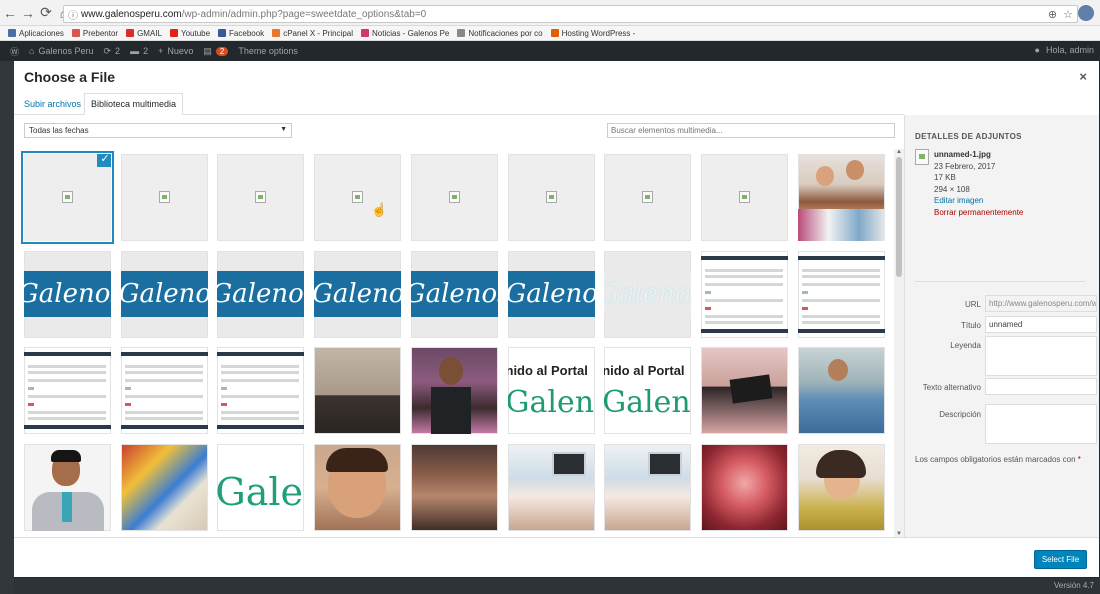 This screenshot has width=1100, height=594. What do you see at coordinates (978, 201) in the screenshot?
I see `edit-image-link: Editar imagen` at bounding box center [978, 201].